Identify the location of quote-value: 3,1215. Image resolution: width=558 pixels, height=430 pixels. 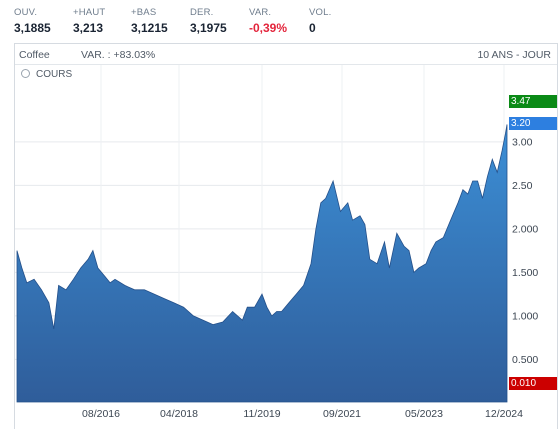
(149, 28).